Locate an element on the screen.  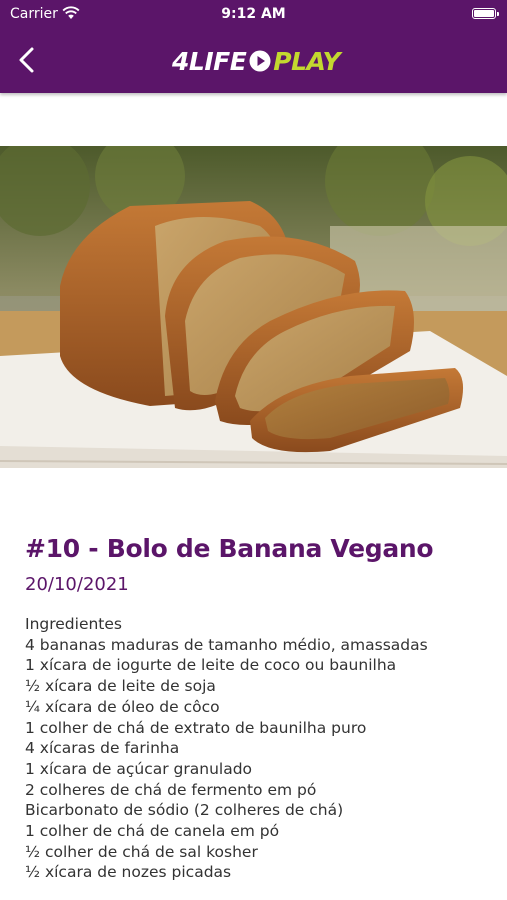
back-button is located at coordinates (29, 60).